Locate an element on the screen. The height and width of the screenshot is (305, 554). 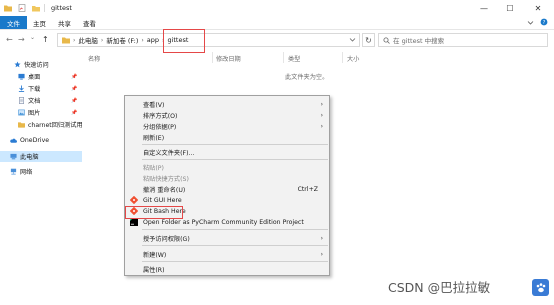
menu-item-label: 新建(W) is located at coordinates (155, 255).